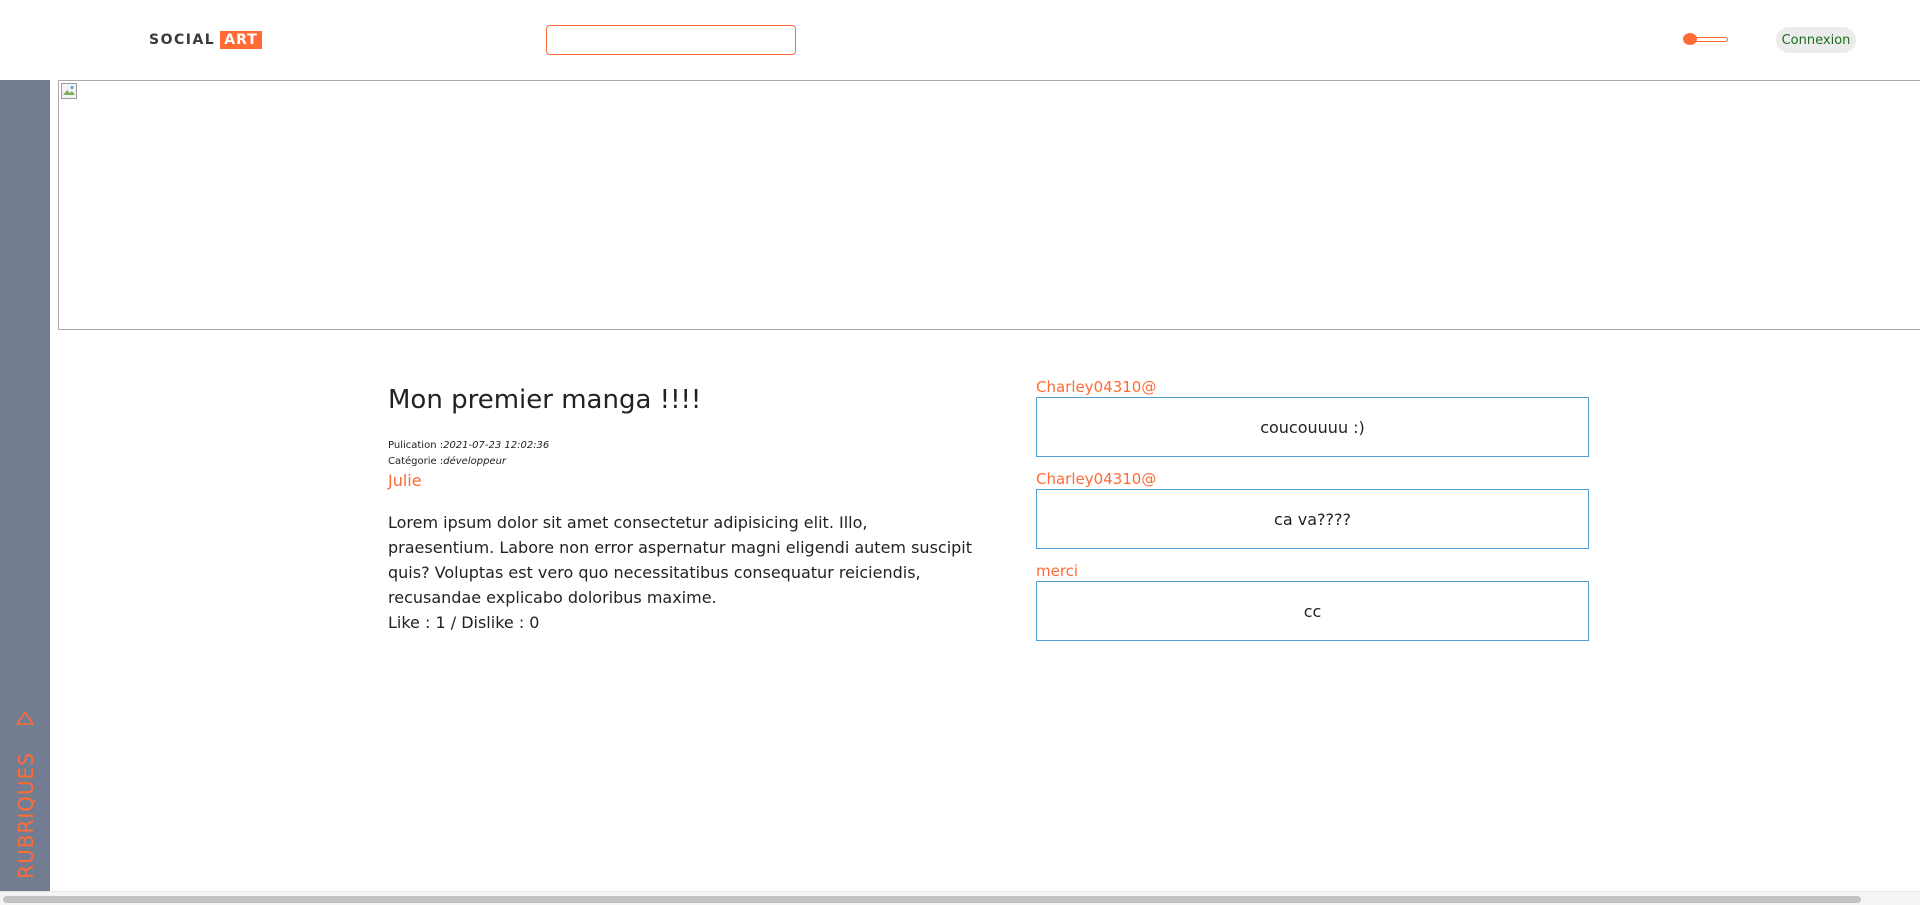 The image size is (1920, 905). What do you see at coordinates (25, 718) in the screenshot?
I see `triangle-up-outline-icon` at bounding box center [25, 718].